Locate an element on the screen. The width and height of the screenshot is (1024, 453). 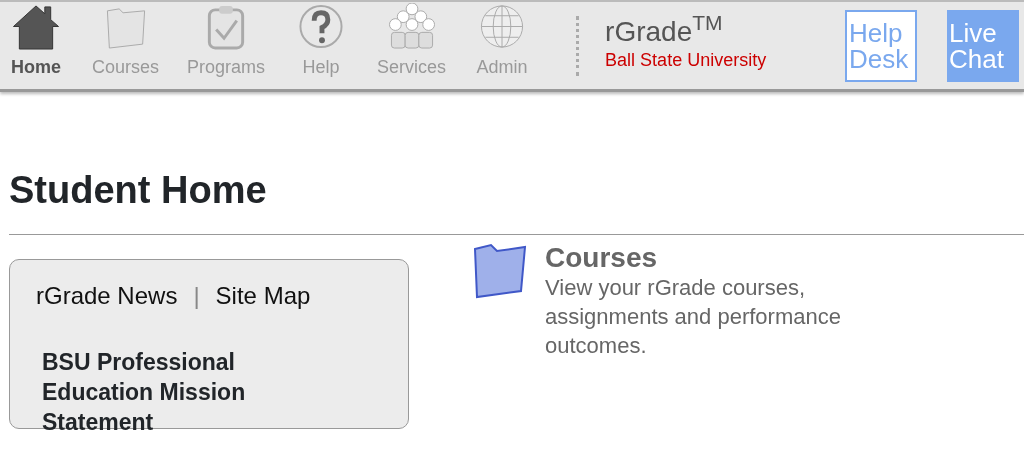
panel-heading: BSU Professional Education Mission Statement is located at coordinates (144, 392).